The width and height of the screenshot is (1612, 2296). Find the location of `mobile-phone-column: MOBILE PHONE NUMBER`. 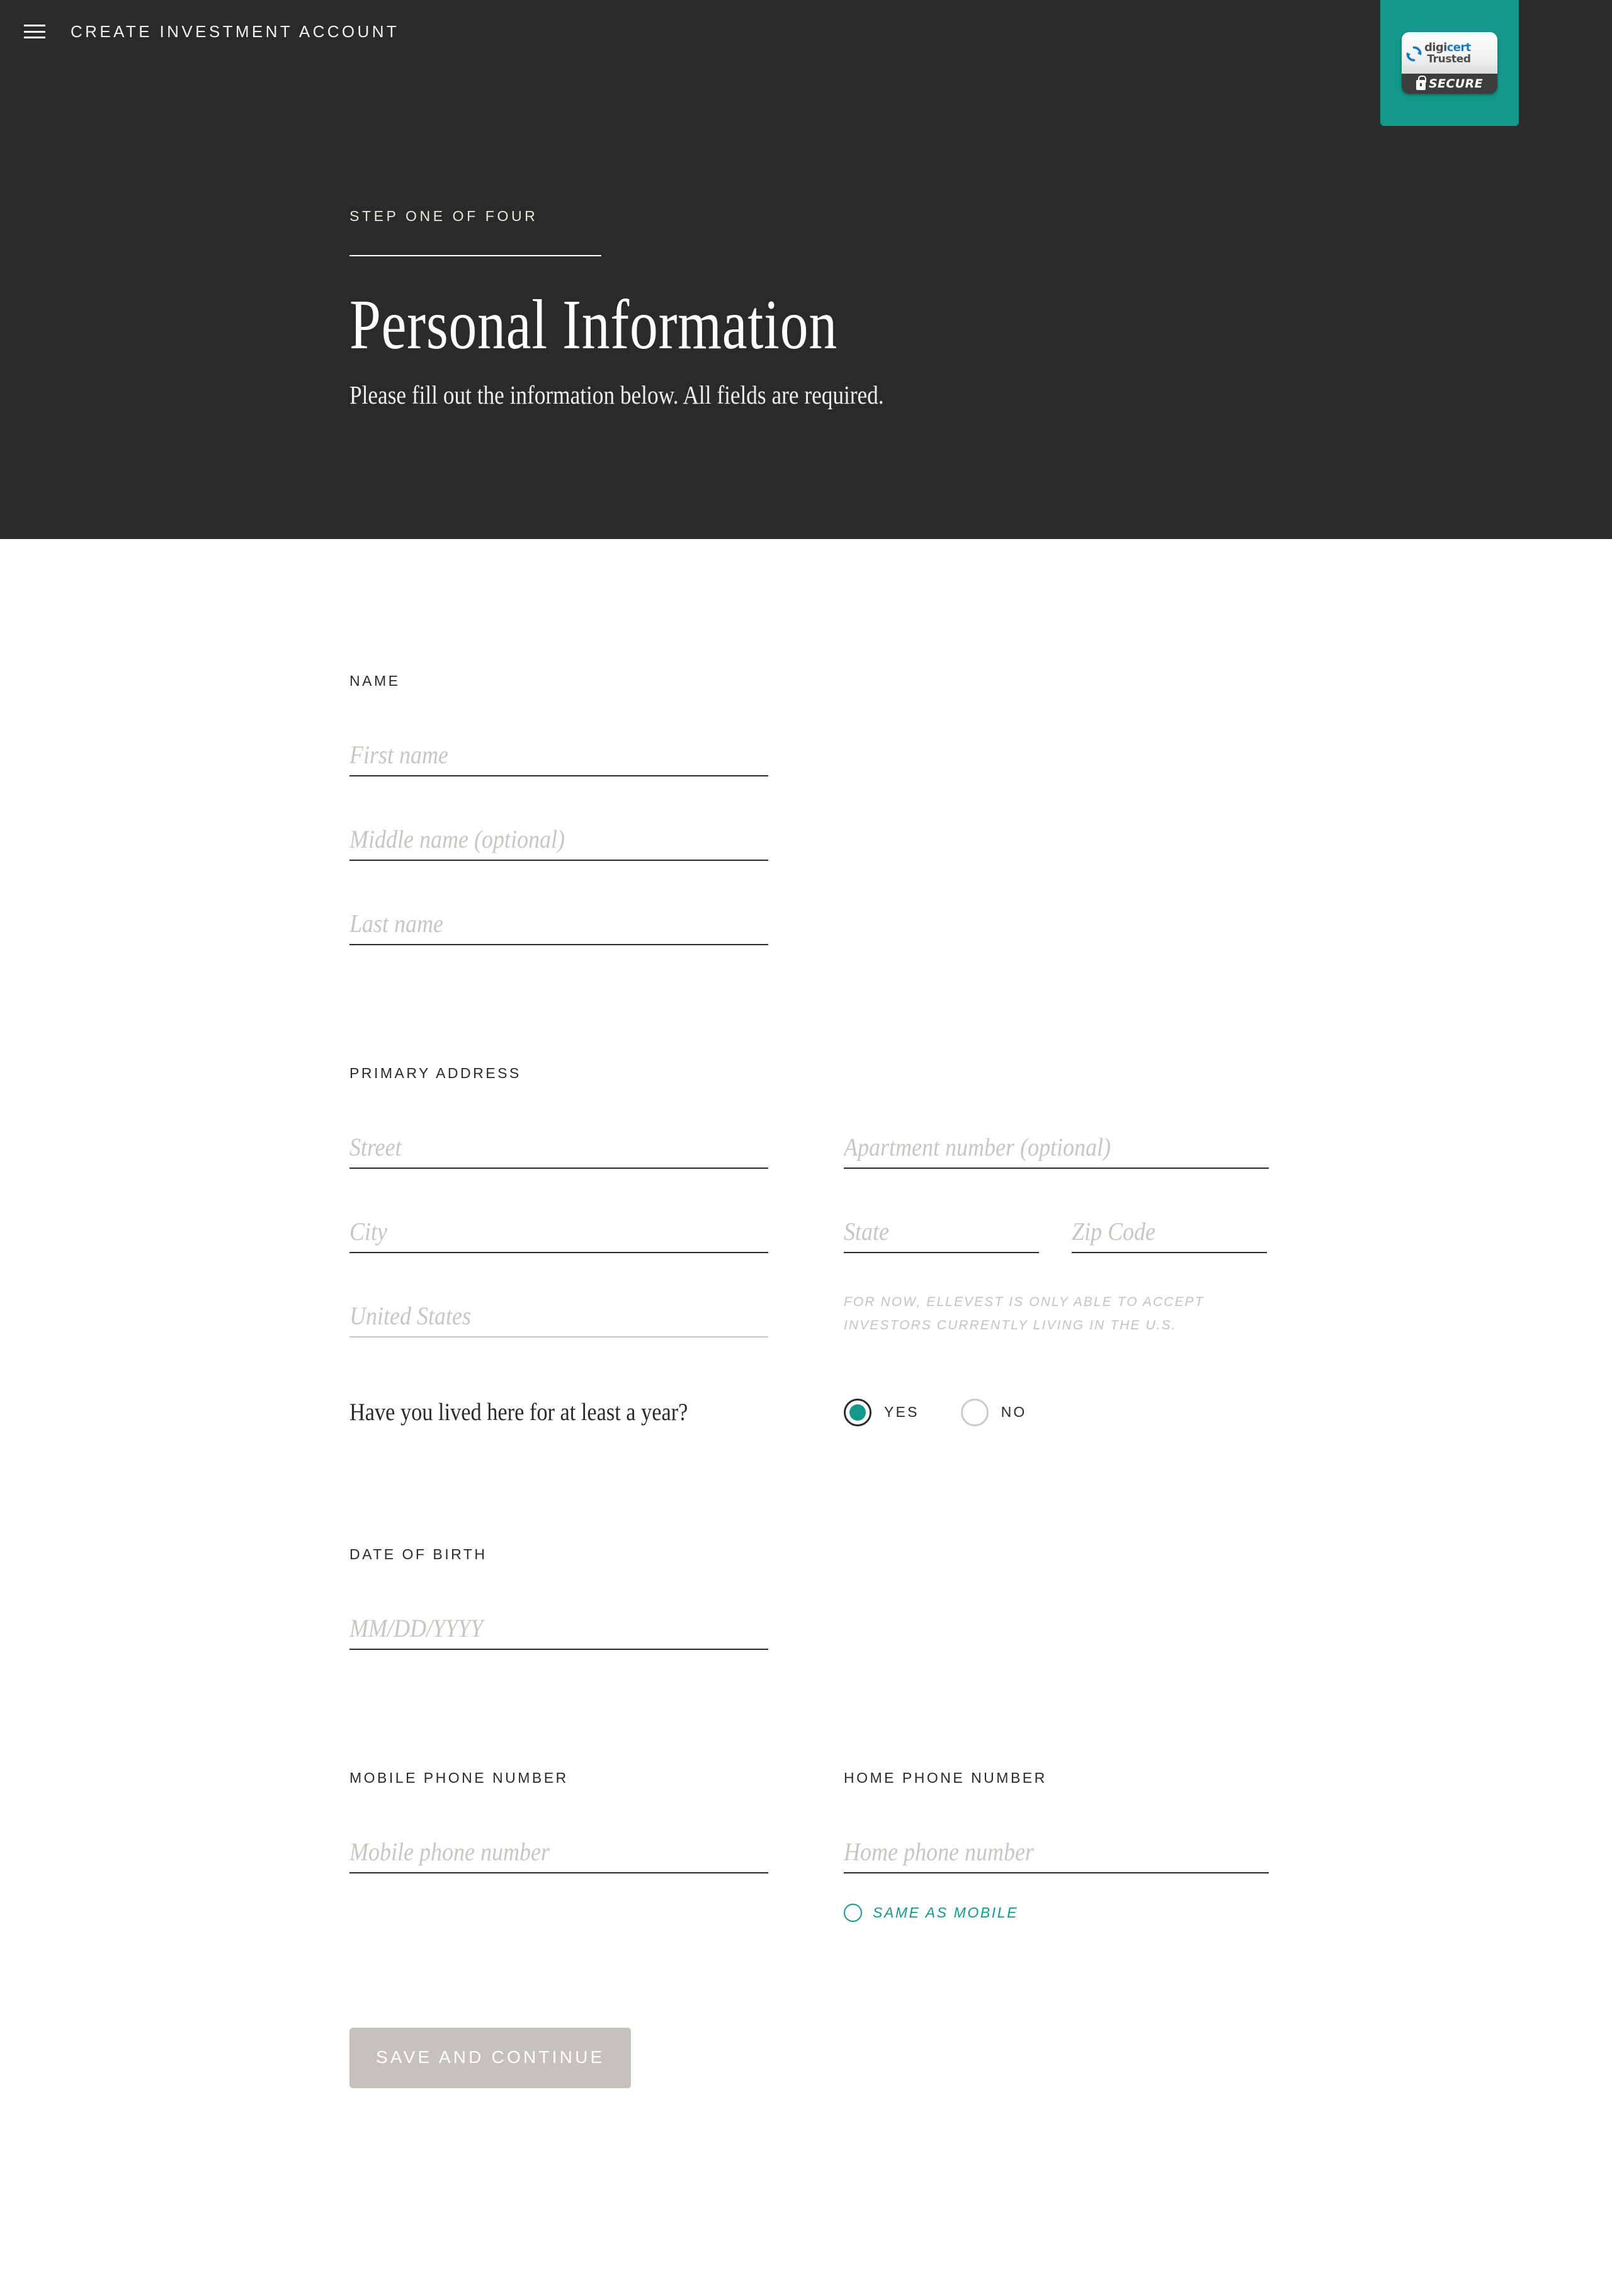

mobile-phone-column: MOBILE PHONE NUMBER is located at coordinates (558, 1846).